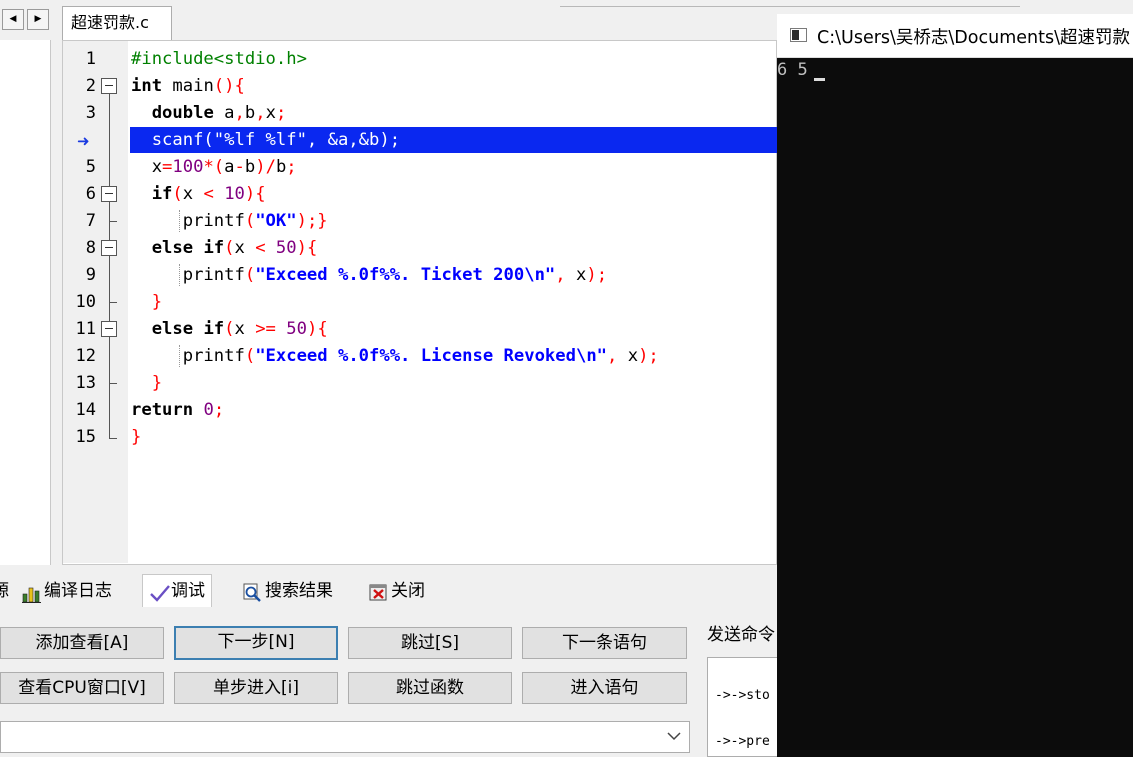 The image size is (1133, 757). I want to click on line-number: 14, so click(85, 410).